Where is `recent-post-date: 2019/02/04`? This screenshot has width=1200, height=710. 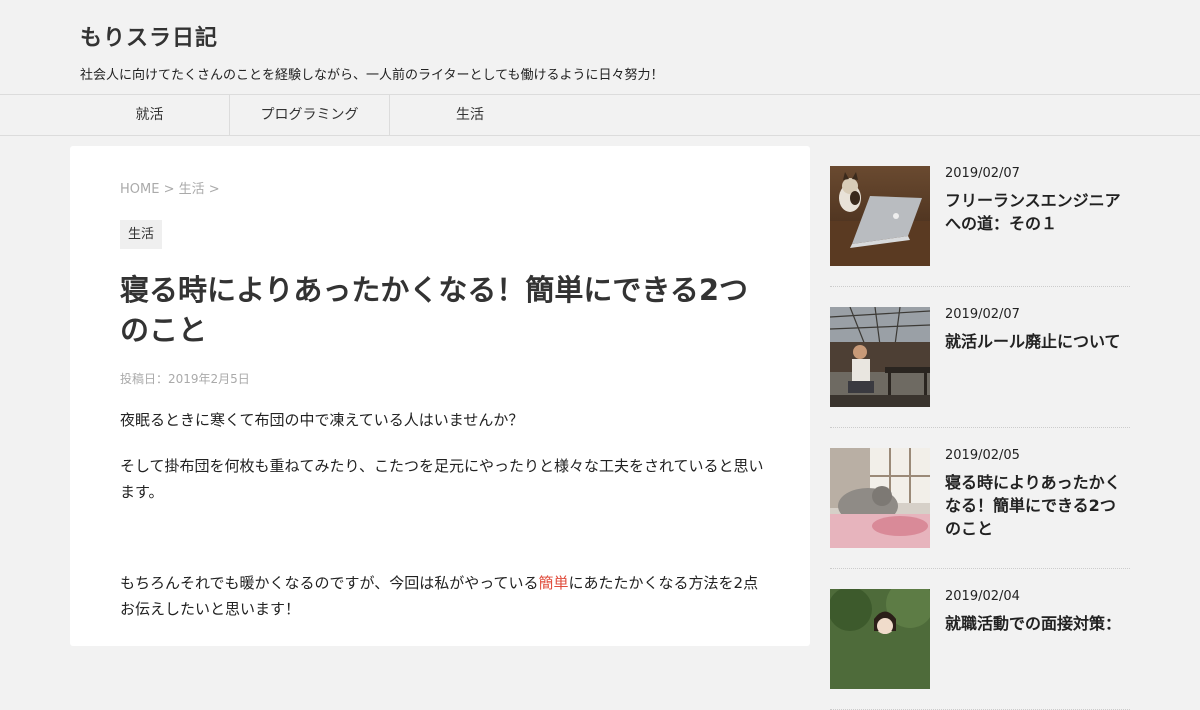 recent-post-date: 2019/02/04 is located at coordinates (982, 596).